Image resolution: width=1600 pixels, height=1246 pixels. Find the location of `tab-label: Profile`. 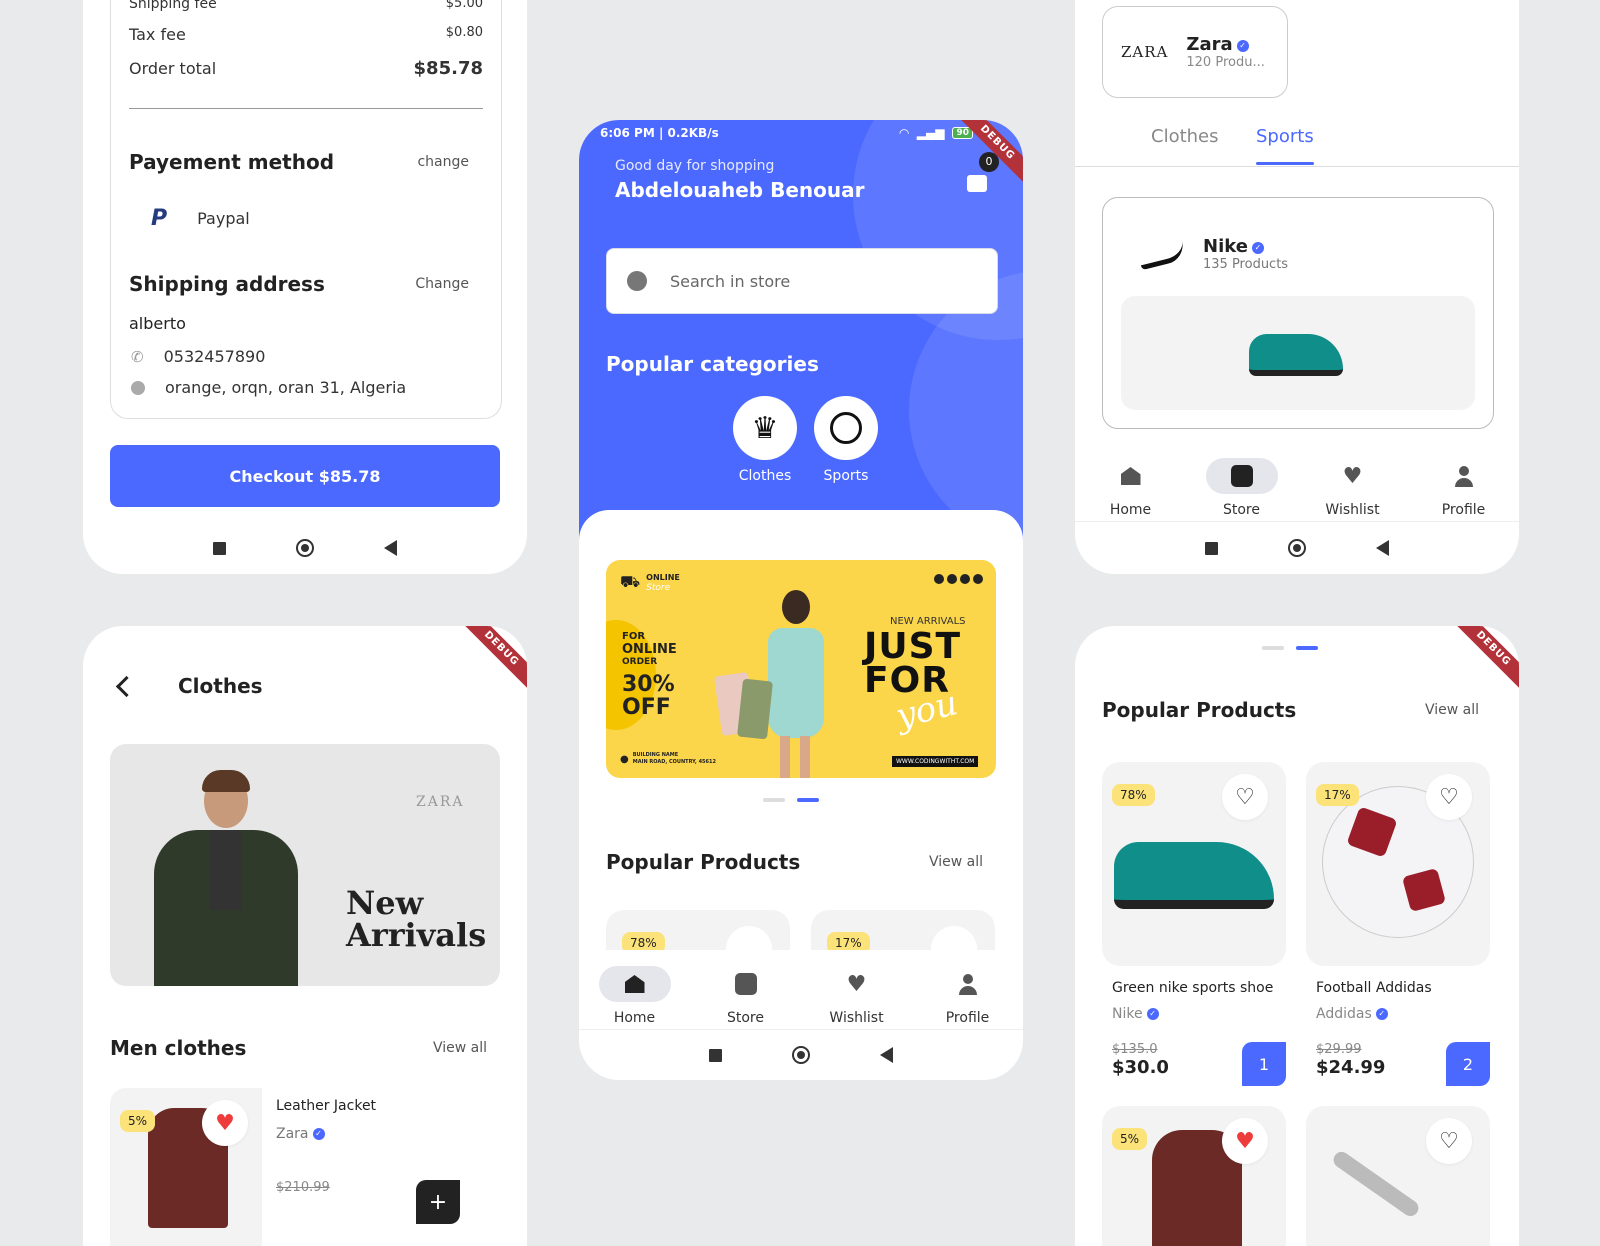

tab-label: Profile is located at coordinates (1463, 510).